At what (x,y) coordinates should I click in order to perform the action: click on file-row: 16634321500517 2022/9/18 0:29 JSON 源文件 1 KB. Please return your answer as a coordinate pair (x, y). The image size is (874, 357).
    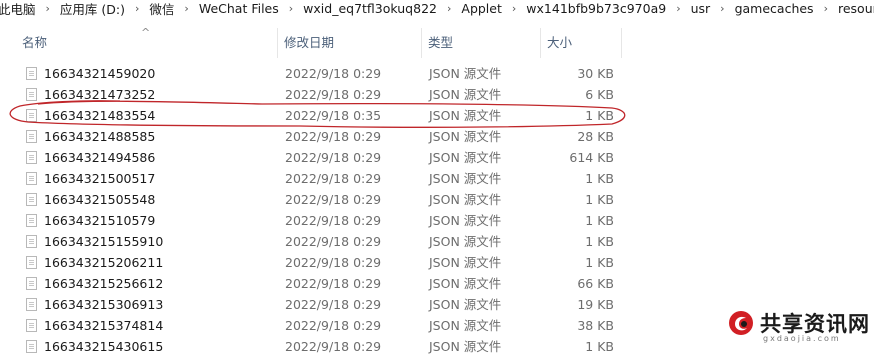
    Looking at the image, I should click on (437, 178).